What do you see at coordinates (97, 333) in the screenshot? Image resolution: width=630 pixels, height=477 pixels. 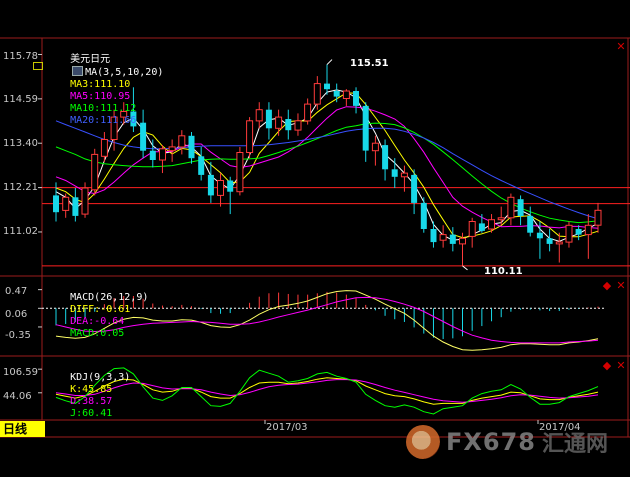 I see `macd-hist-value: MACD:0.05` at bounding box center [97, 333].